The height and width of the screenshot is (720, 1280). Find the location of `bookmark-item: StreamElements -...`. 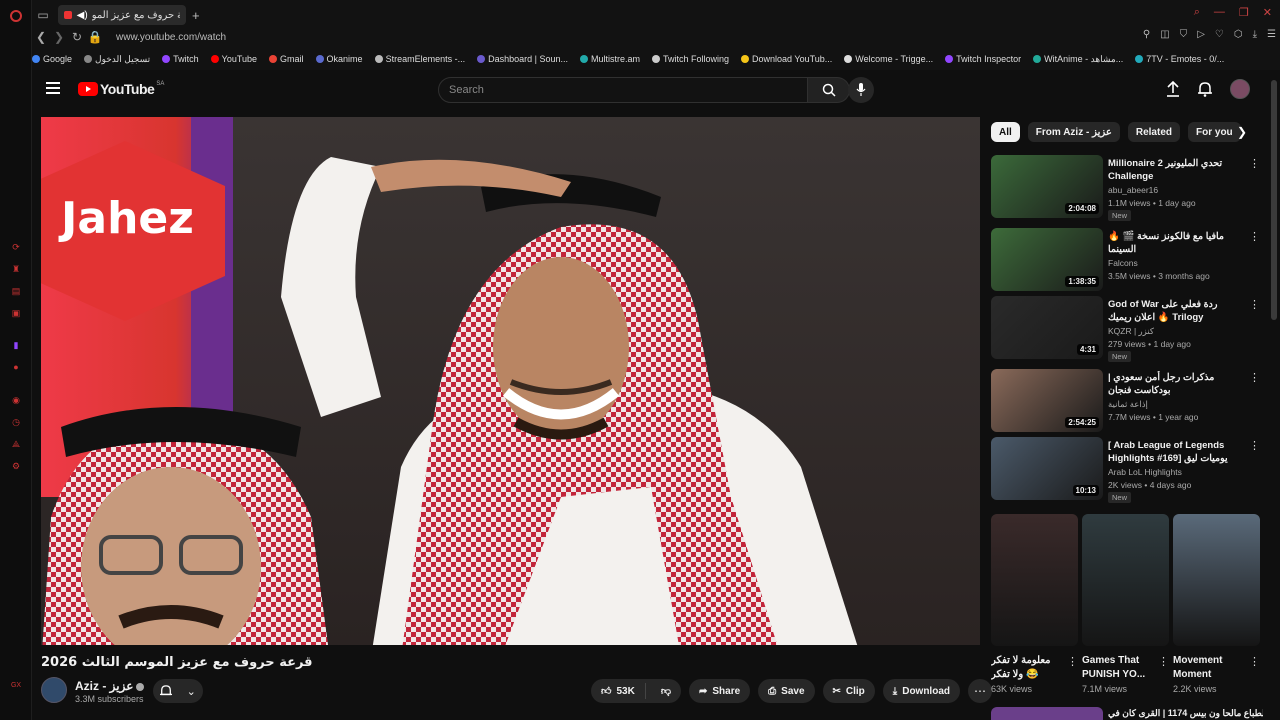

bookmark-item: StreamElements -... is located at coordinates (419, 59).